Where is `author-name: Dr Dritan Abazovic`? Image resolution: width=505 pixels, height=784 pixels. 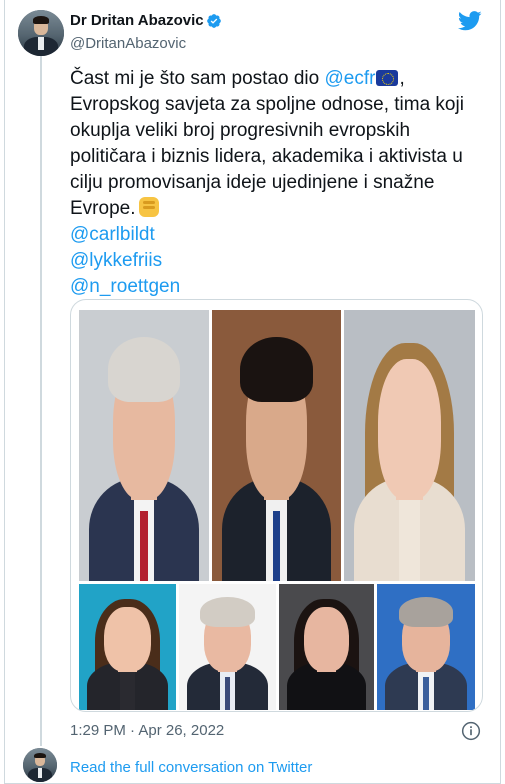 author-name: Dr Dritan Abazovic is located at coordinates (137, 20).